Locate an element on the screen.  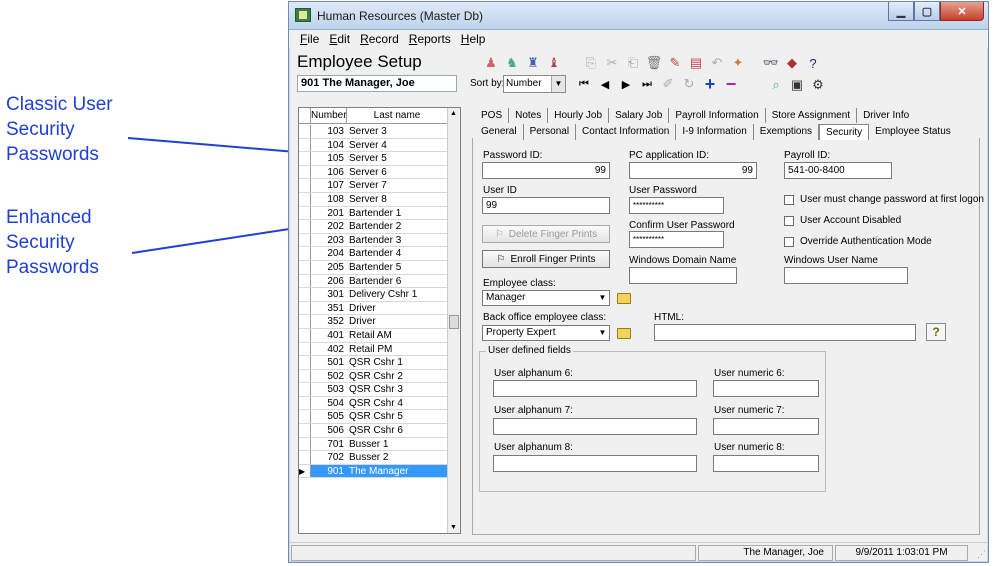
tab-salary-job: Salary Job is located at coordinates (639, 115).